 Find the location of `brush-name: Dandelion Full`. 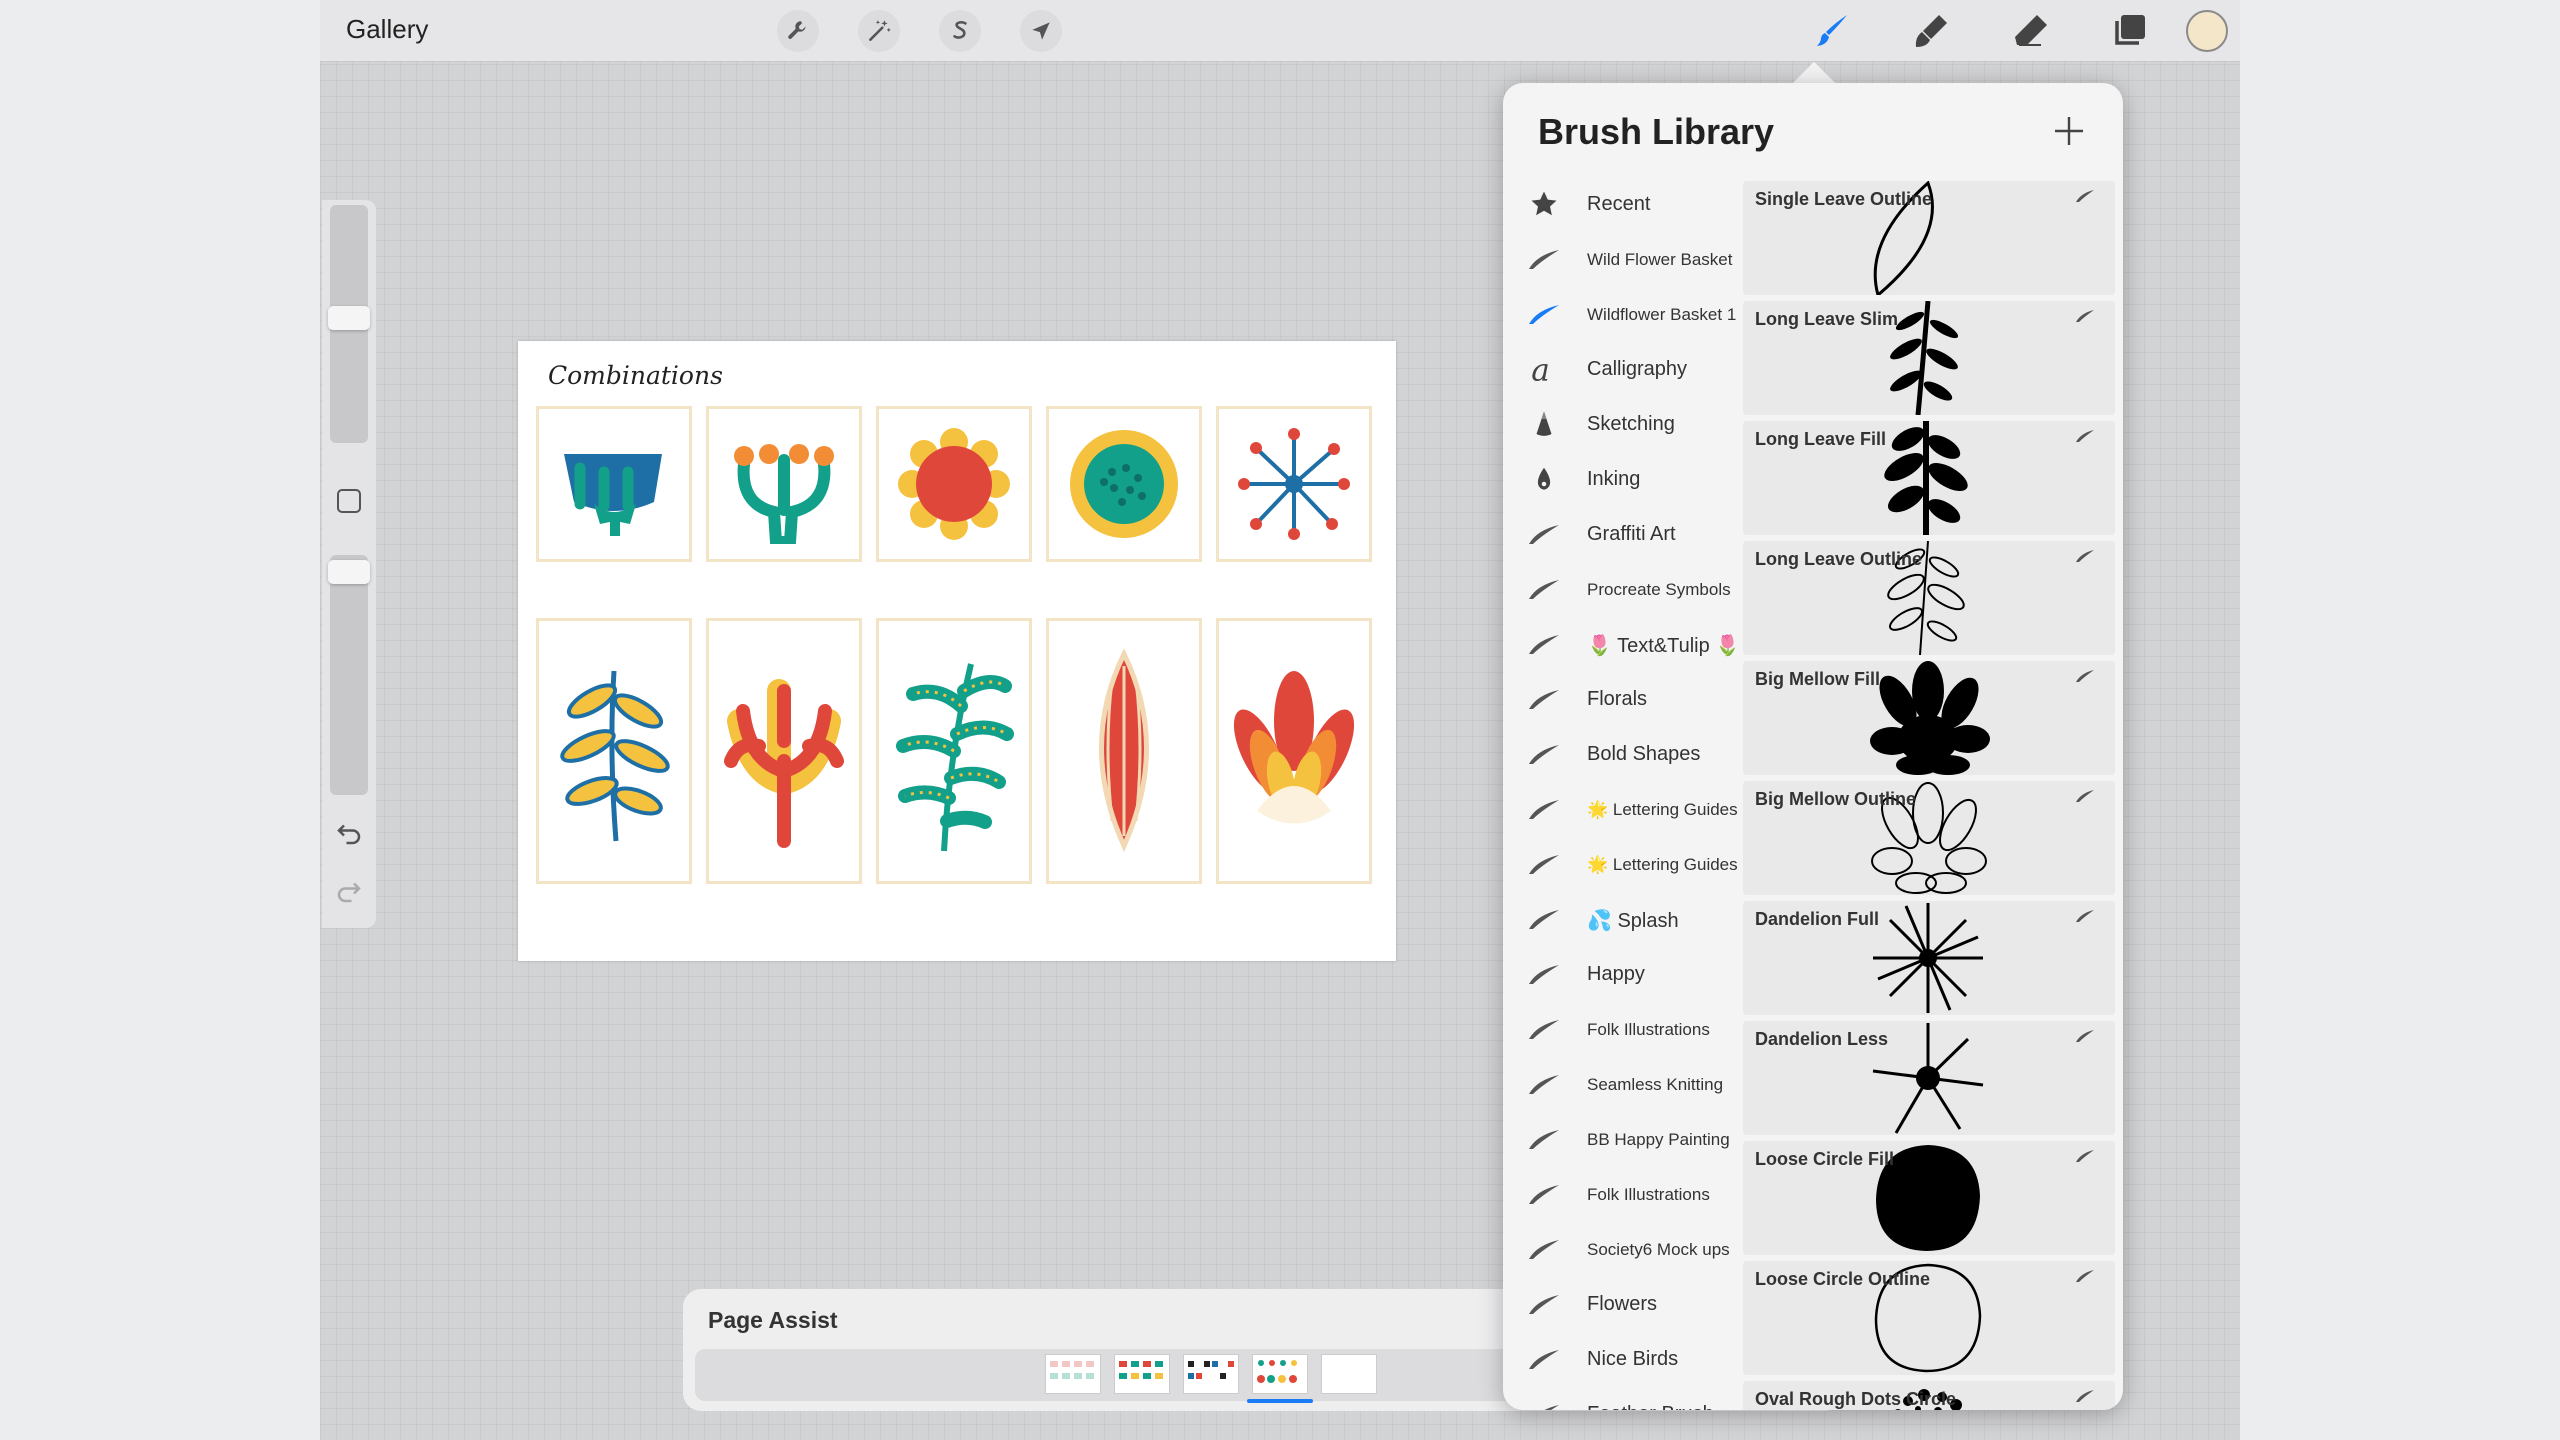

brush-name: Dandelion Full is located at coordinates (1817, 919).